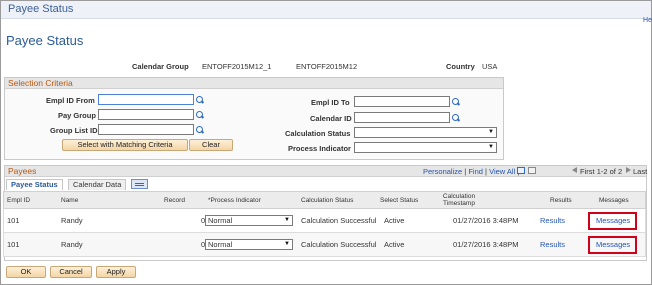 Image resolution: width=652 pixels, height=285 pixels. I want to click on help-link: He, so click(647, 20).